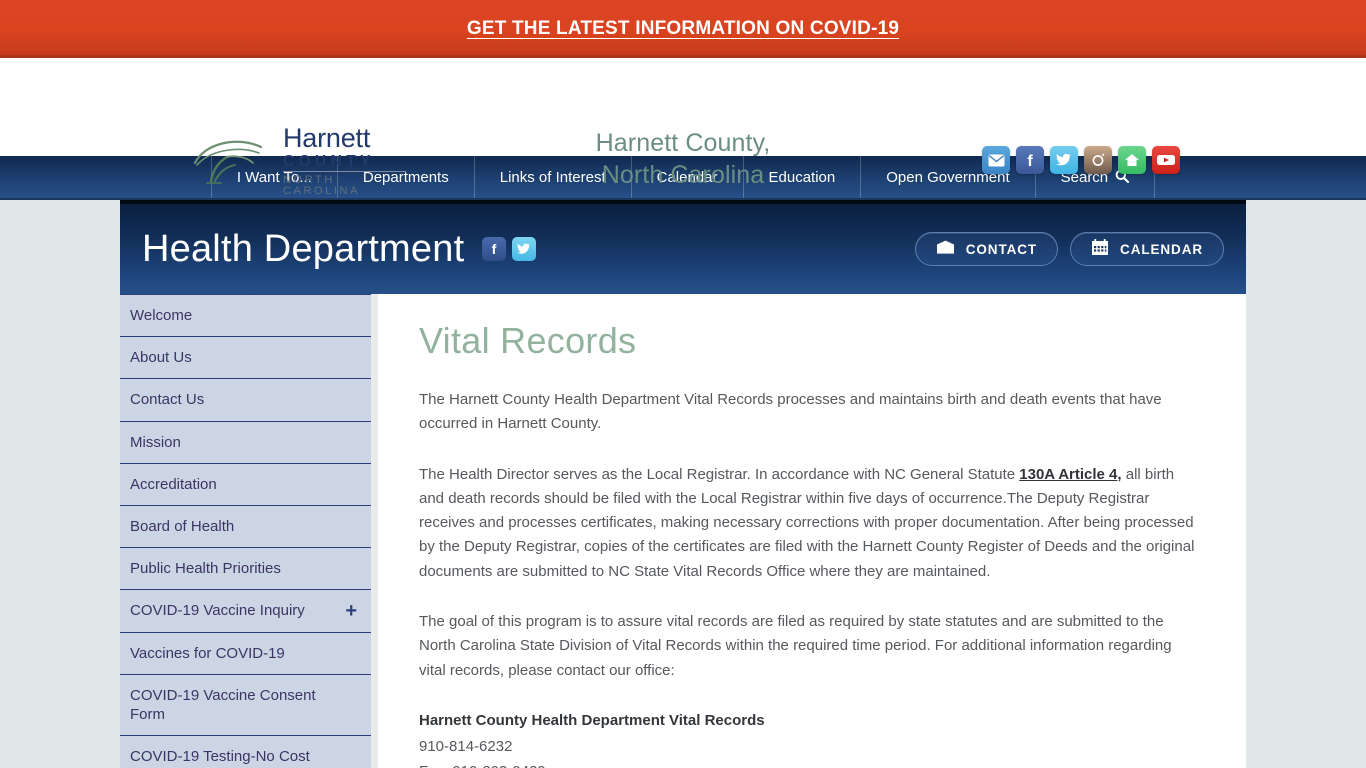 The height and width of the screenshot is (768, 1366). What do you see at coordinates (245, 527) in the screenshot?
I see `sidebar-item-board-of-health: Board of Health` at bounding box center [245, 527].